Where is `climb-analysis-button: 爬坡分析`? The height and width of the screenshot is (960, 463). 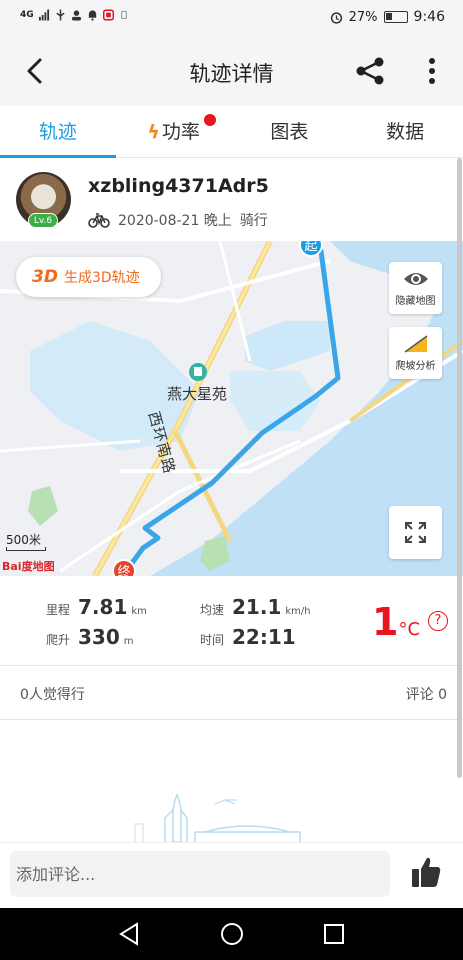 climb-analysis-button: 爬坡分析 is located at coordinates (415, 353).